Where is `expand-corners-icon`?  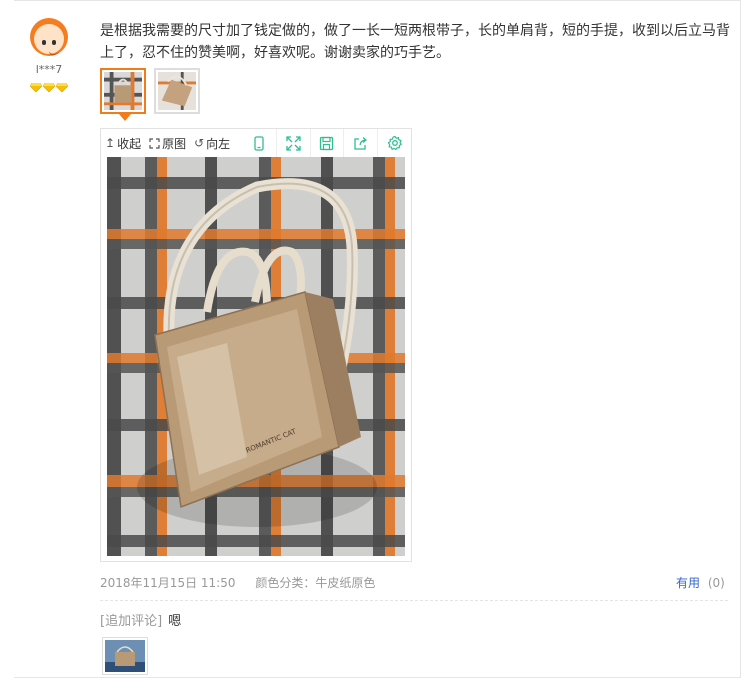 expand-corners-icon is located at coordinates (154, 143).